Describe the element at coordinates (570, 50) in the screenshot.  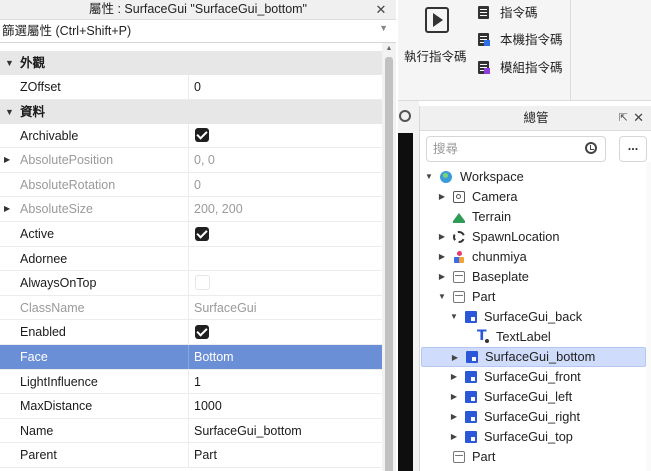
I see `ribbon-divider` at that location.